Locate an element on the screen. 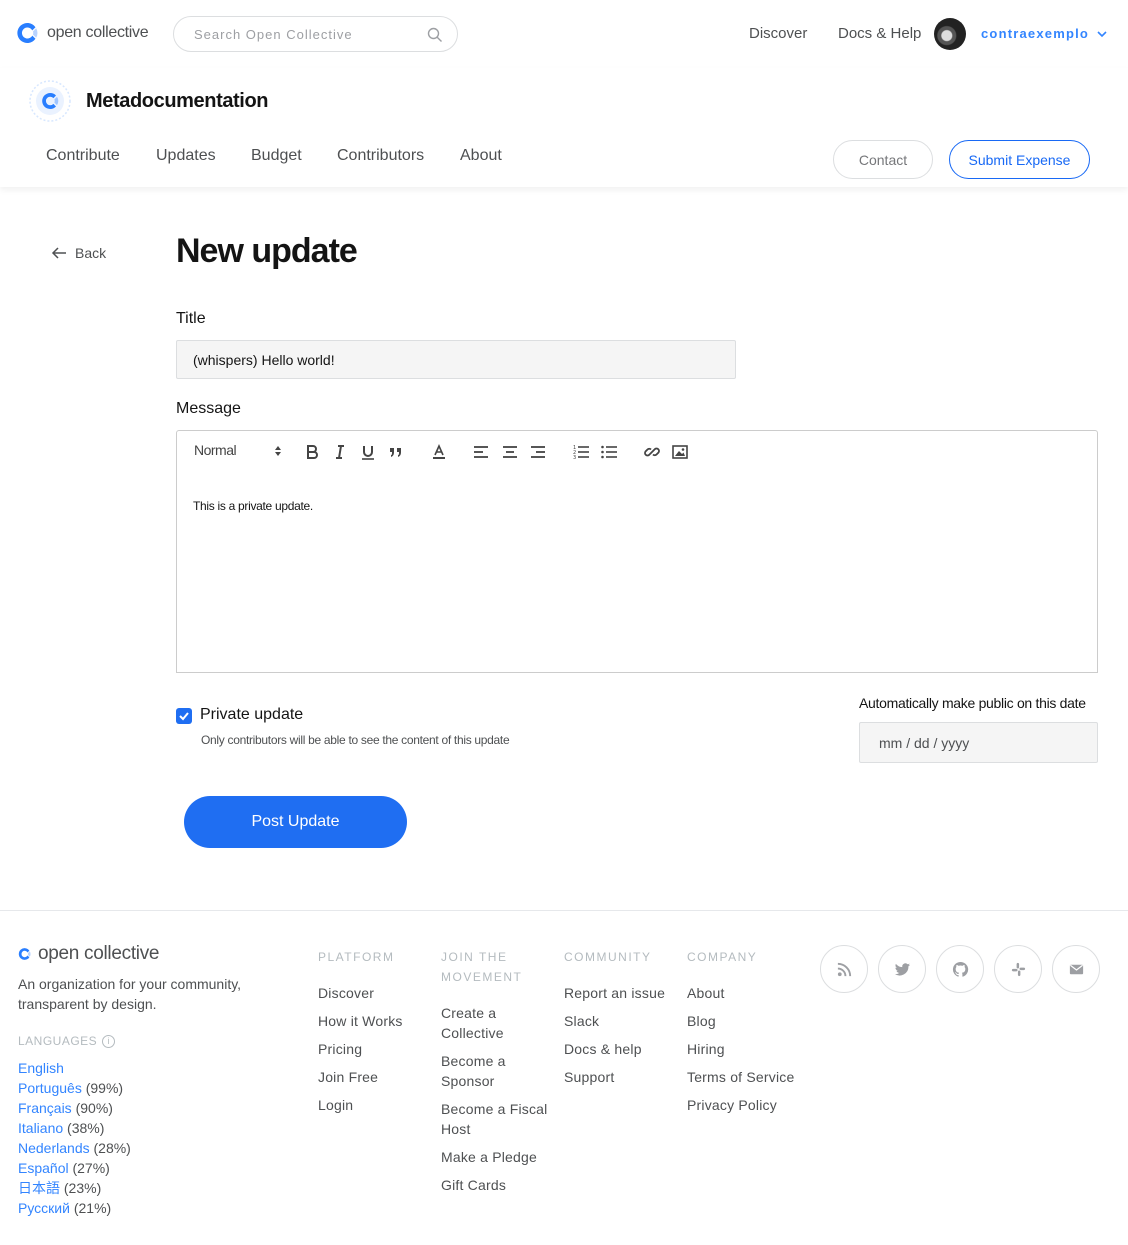  language-link: 日本語 is located at coordinates (39, 1188).